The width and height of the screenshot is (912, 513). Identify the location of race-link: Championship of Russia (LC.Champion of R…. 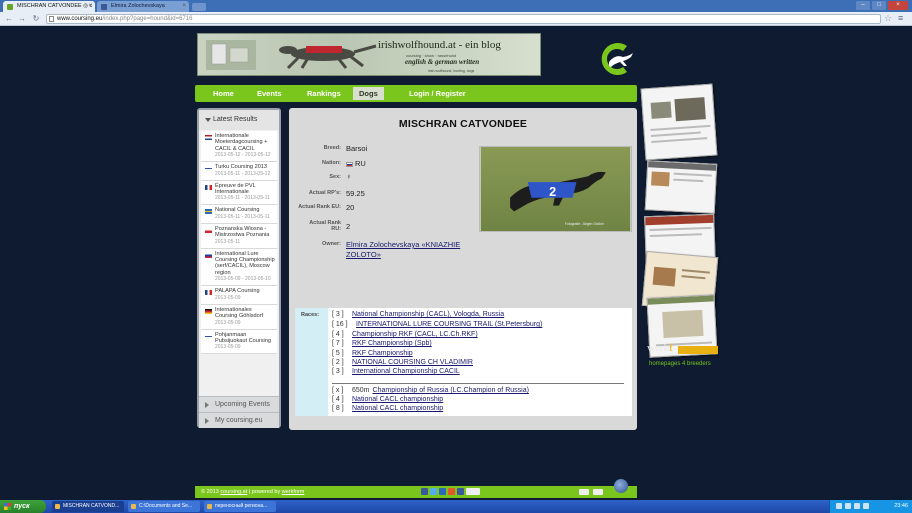
(451, 390).